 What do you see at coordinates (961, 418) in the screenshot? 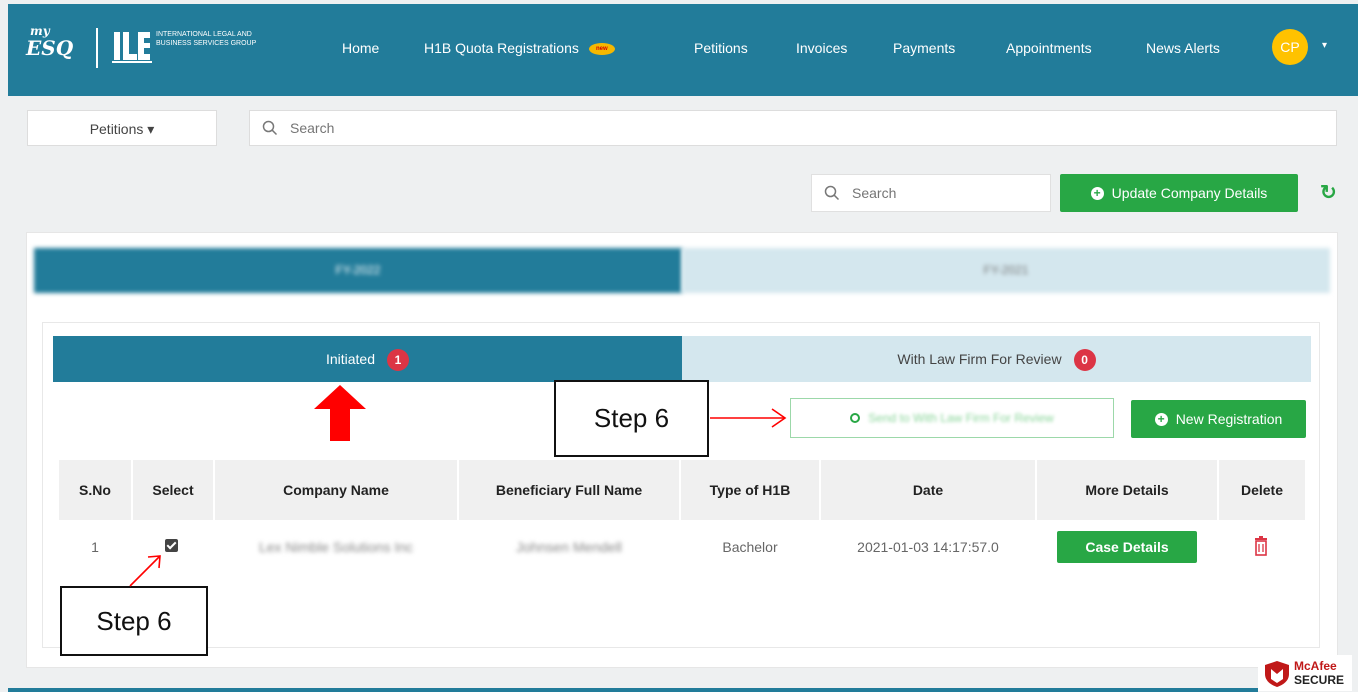
I see `send-to-law-firm-label: Send to With Law Firm For Review` at bounding box center [961, 418].